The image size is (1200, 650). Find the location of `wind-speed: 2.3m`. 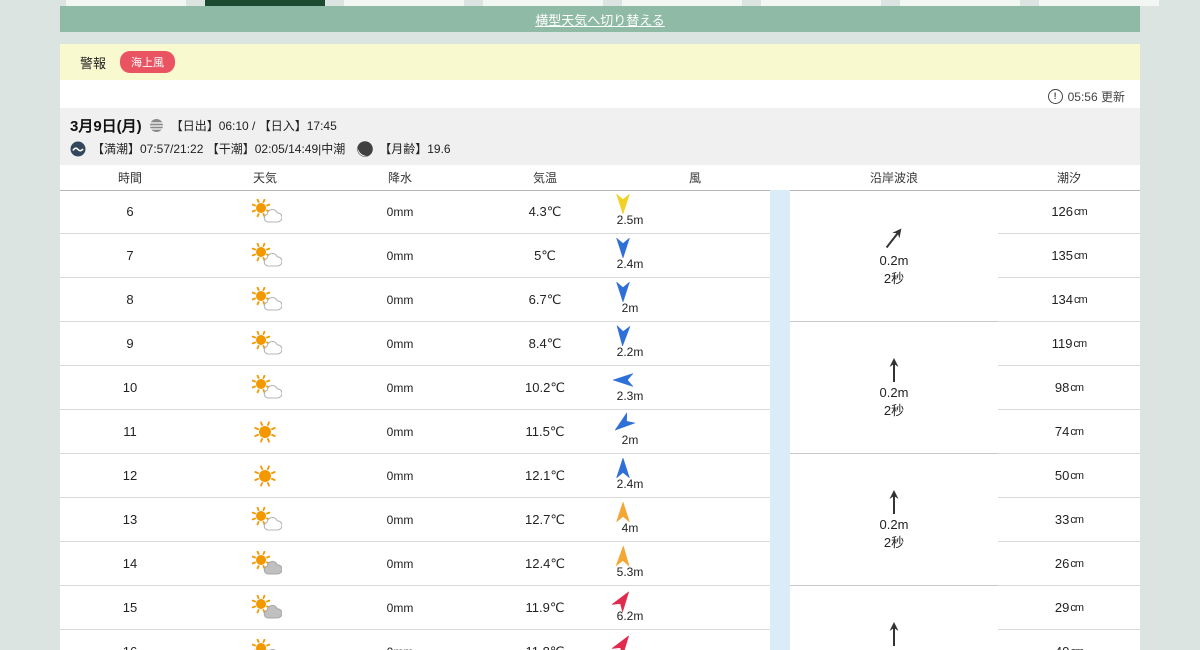

wind-speed: 2.3m is located at coordinates (630, 396).